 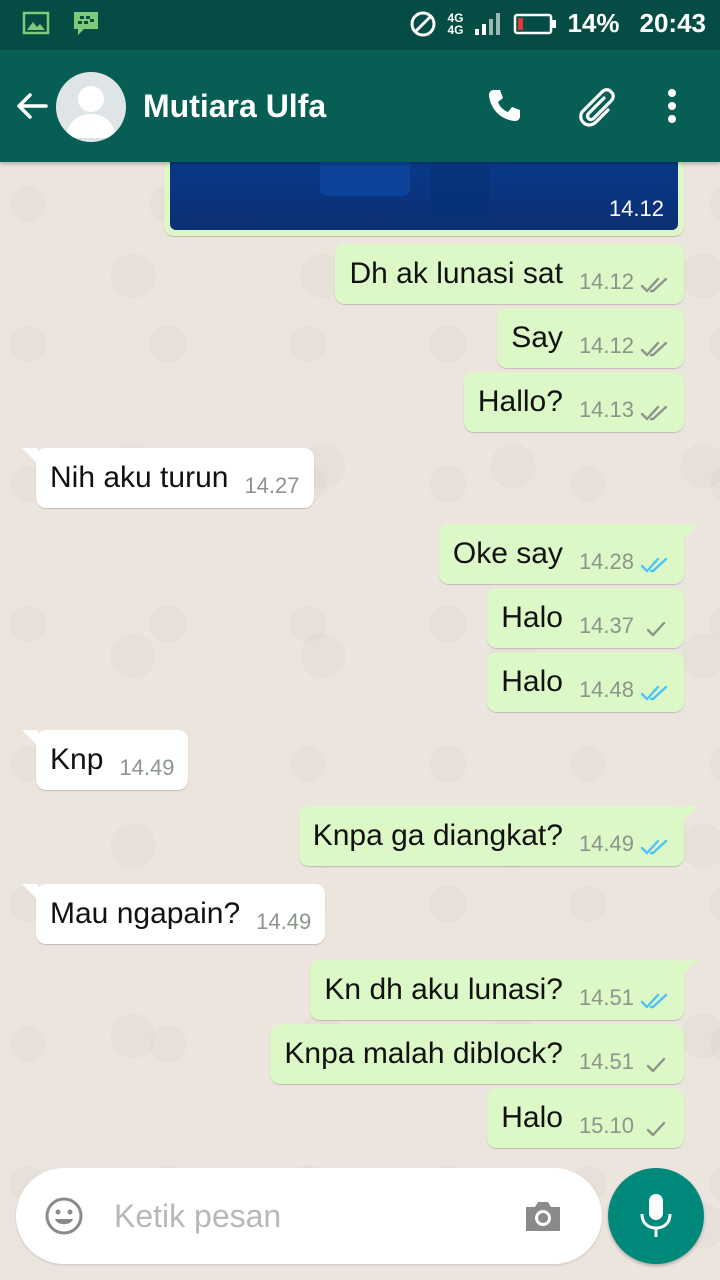 I want to click on message-text: Knpa ga diangkat?, so click(x=437, y=835).